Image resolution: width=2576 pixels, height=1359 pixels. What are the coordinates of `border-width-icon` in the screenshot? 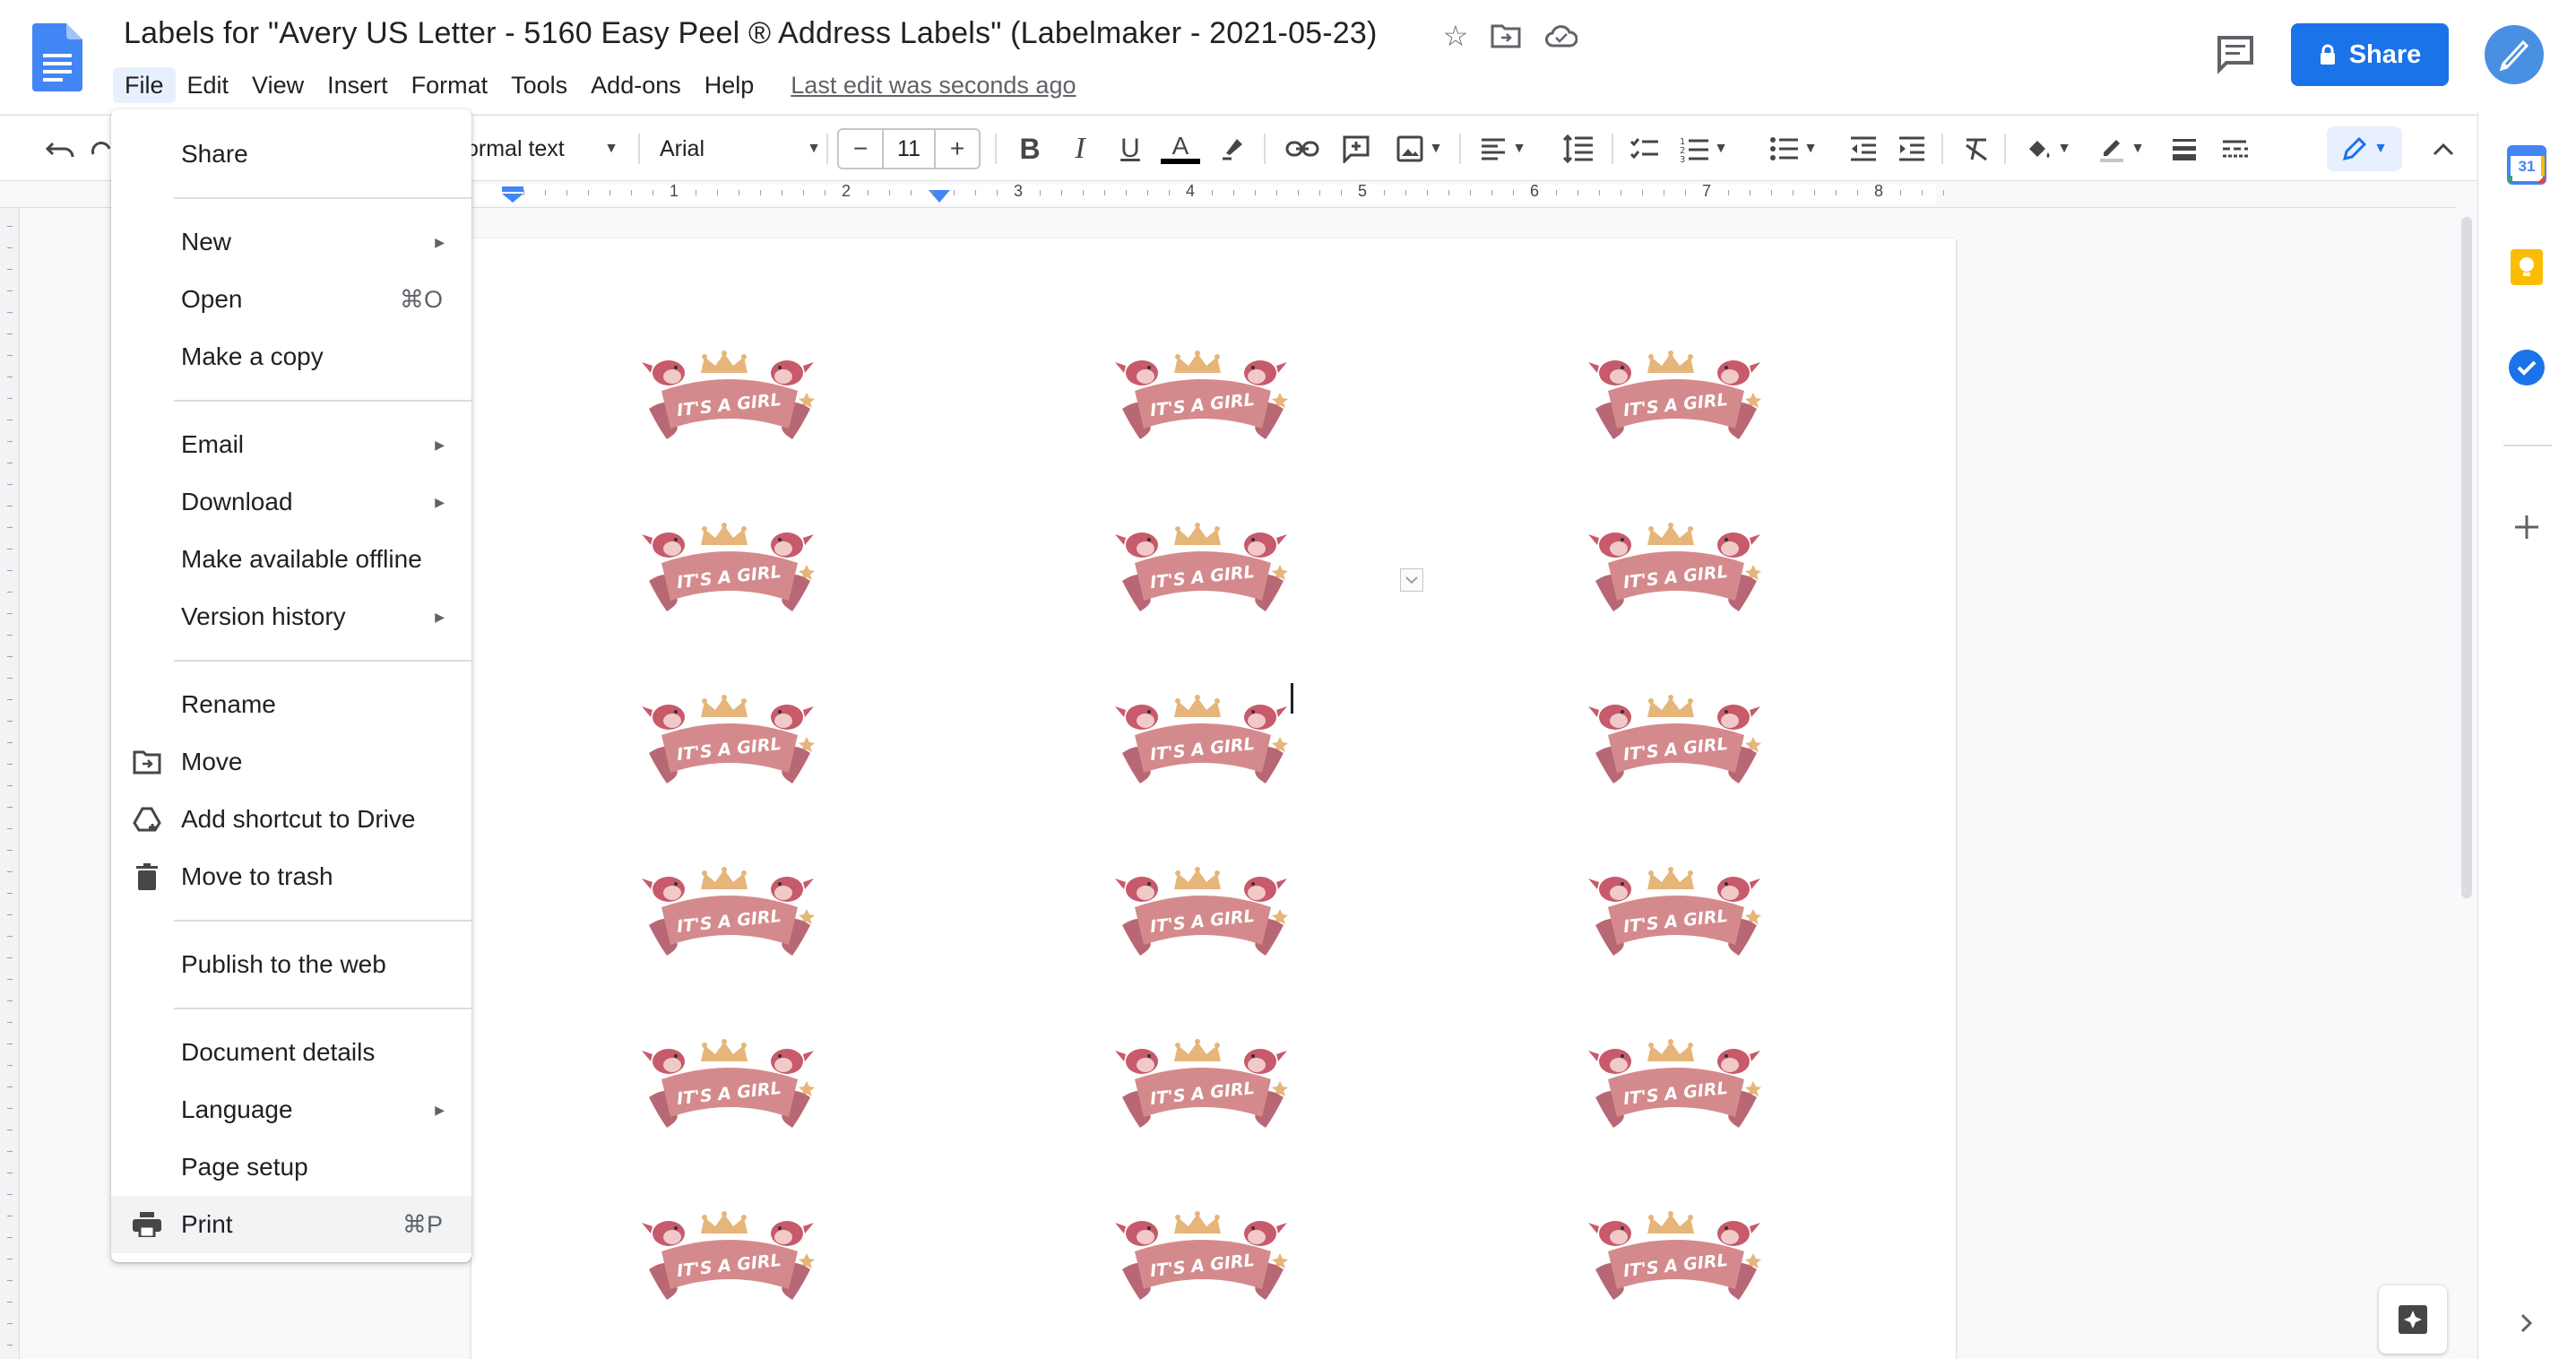 It's located at (2184, 148).